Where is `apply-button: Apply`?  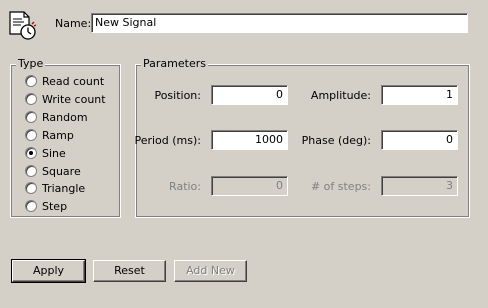
apply-button: Apply is located at coordinates (48, 271).